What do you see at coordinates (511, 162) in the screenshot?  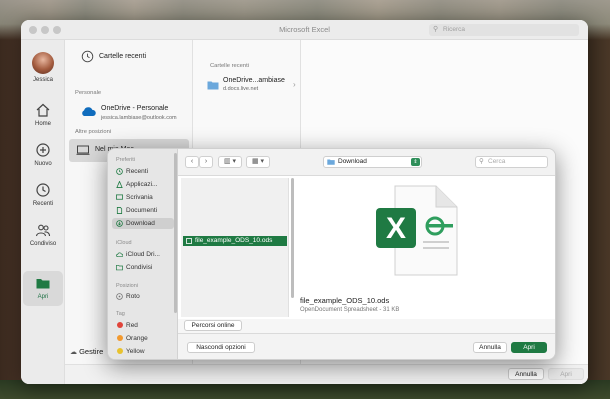 I see `dialog-search-input: ⚲ Cerca` at bounding box center [511, 162].